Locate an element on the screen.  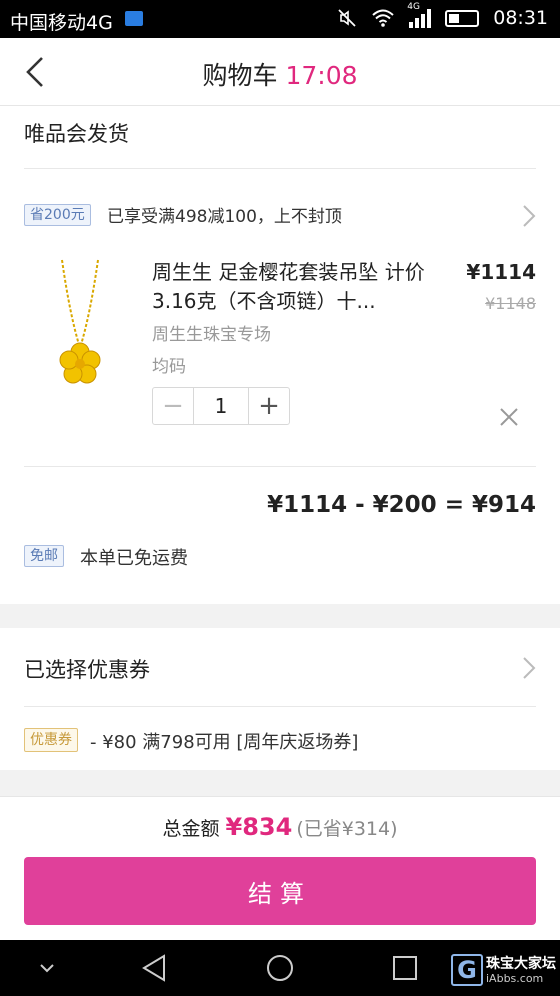
cell-signal-icon: 4G is located at coordinates (419, 15).